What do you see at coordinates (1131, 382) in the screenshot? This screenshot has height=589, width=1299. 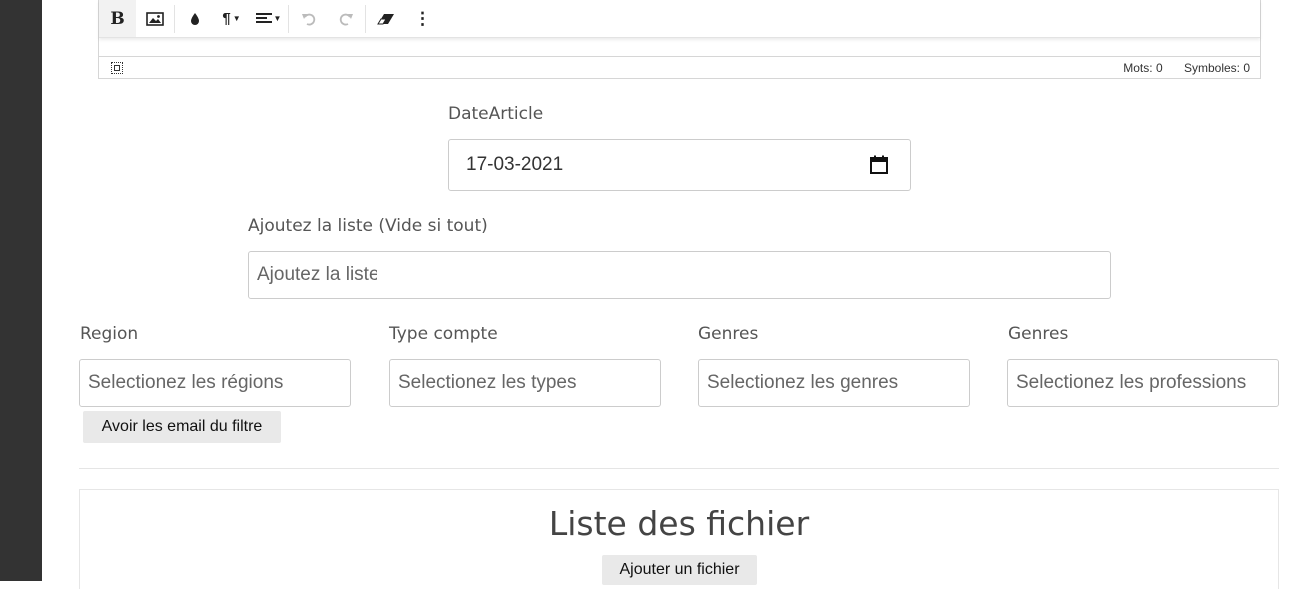 I see `professions-placeholder: Selectionez les professions` at bounding box center [1131, 382].